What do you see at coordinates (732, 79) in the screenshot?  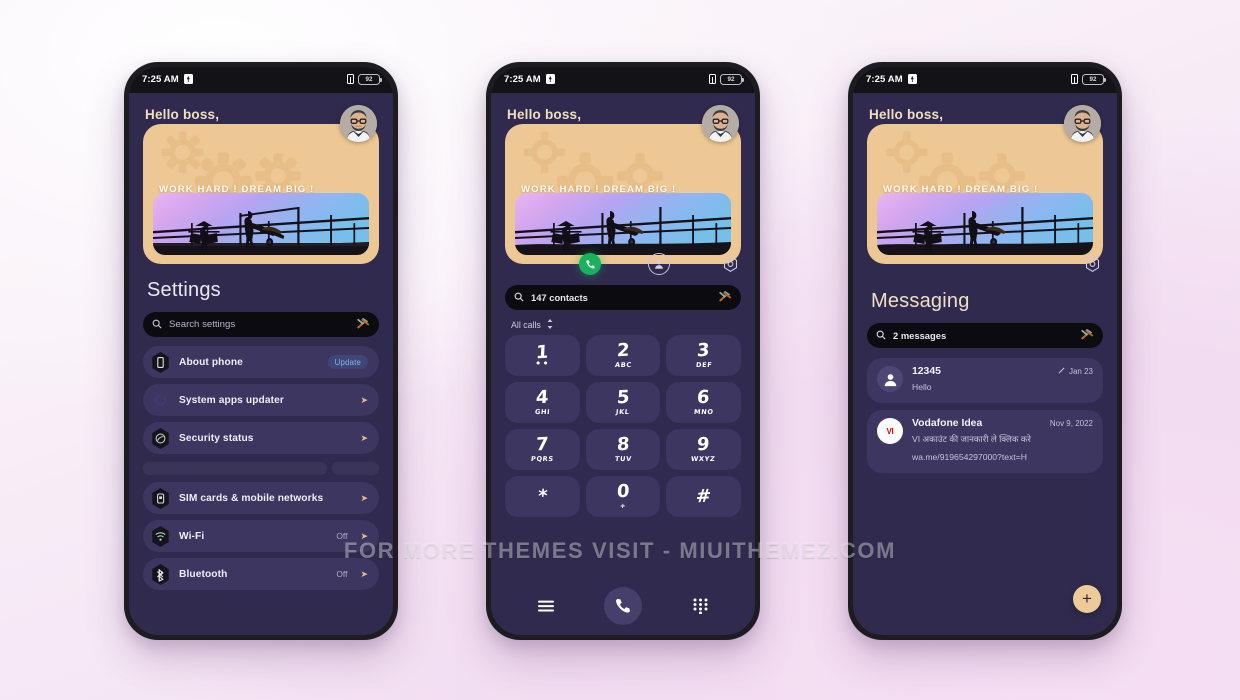 I see `battery-icon: 92` at bounding box center [732, 79].